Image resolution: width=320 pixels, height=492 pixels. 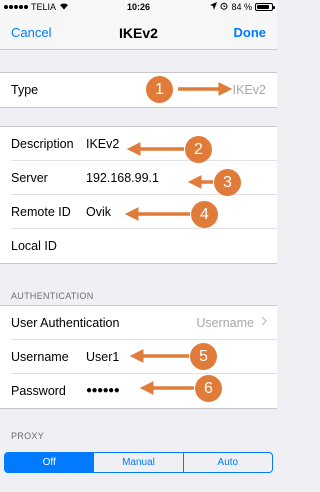 I want to click on user-authentication-row: User Authentication Username, so click(x=138, y=323).